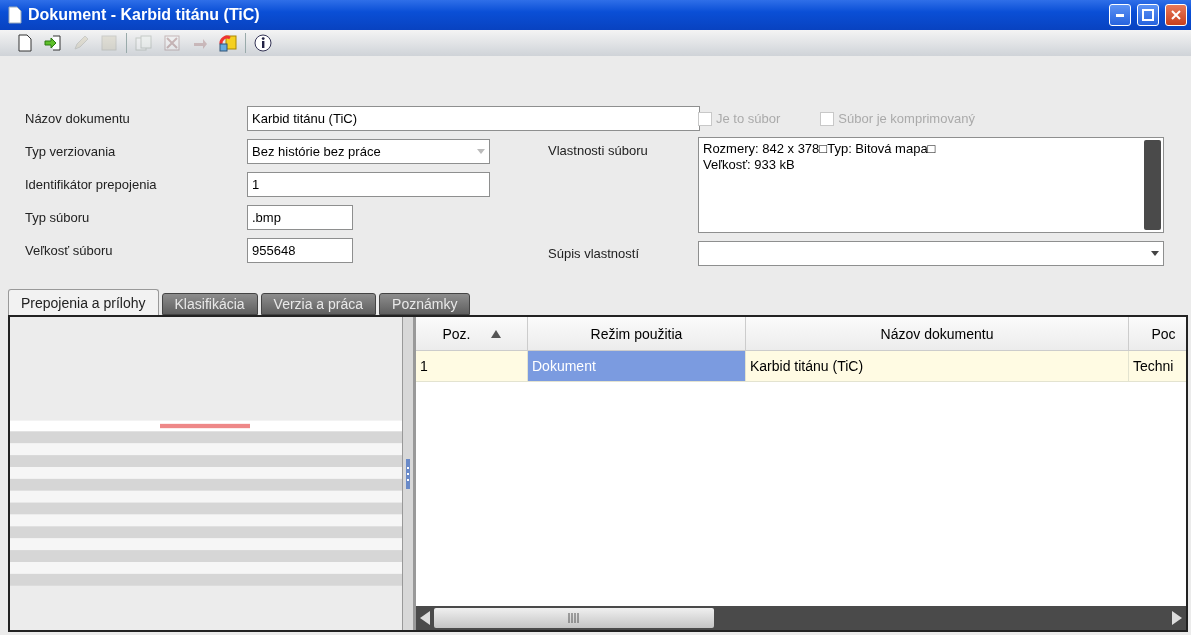 This screenshot has width=1191, height=635. Describe the element at coordinates (931, 185) in the screenshot. I see `properties-text-area: Rozmery: 842 x 378□Typ: Bitová mapa□ Veľkosť: 933 kB` at that location.